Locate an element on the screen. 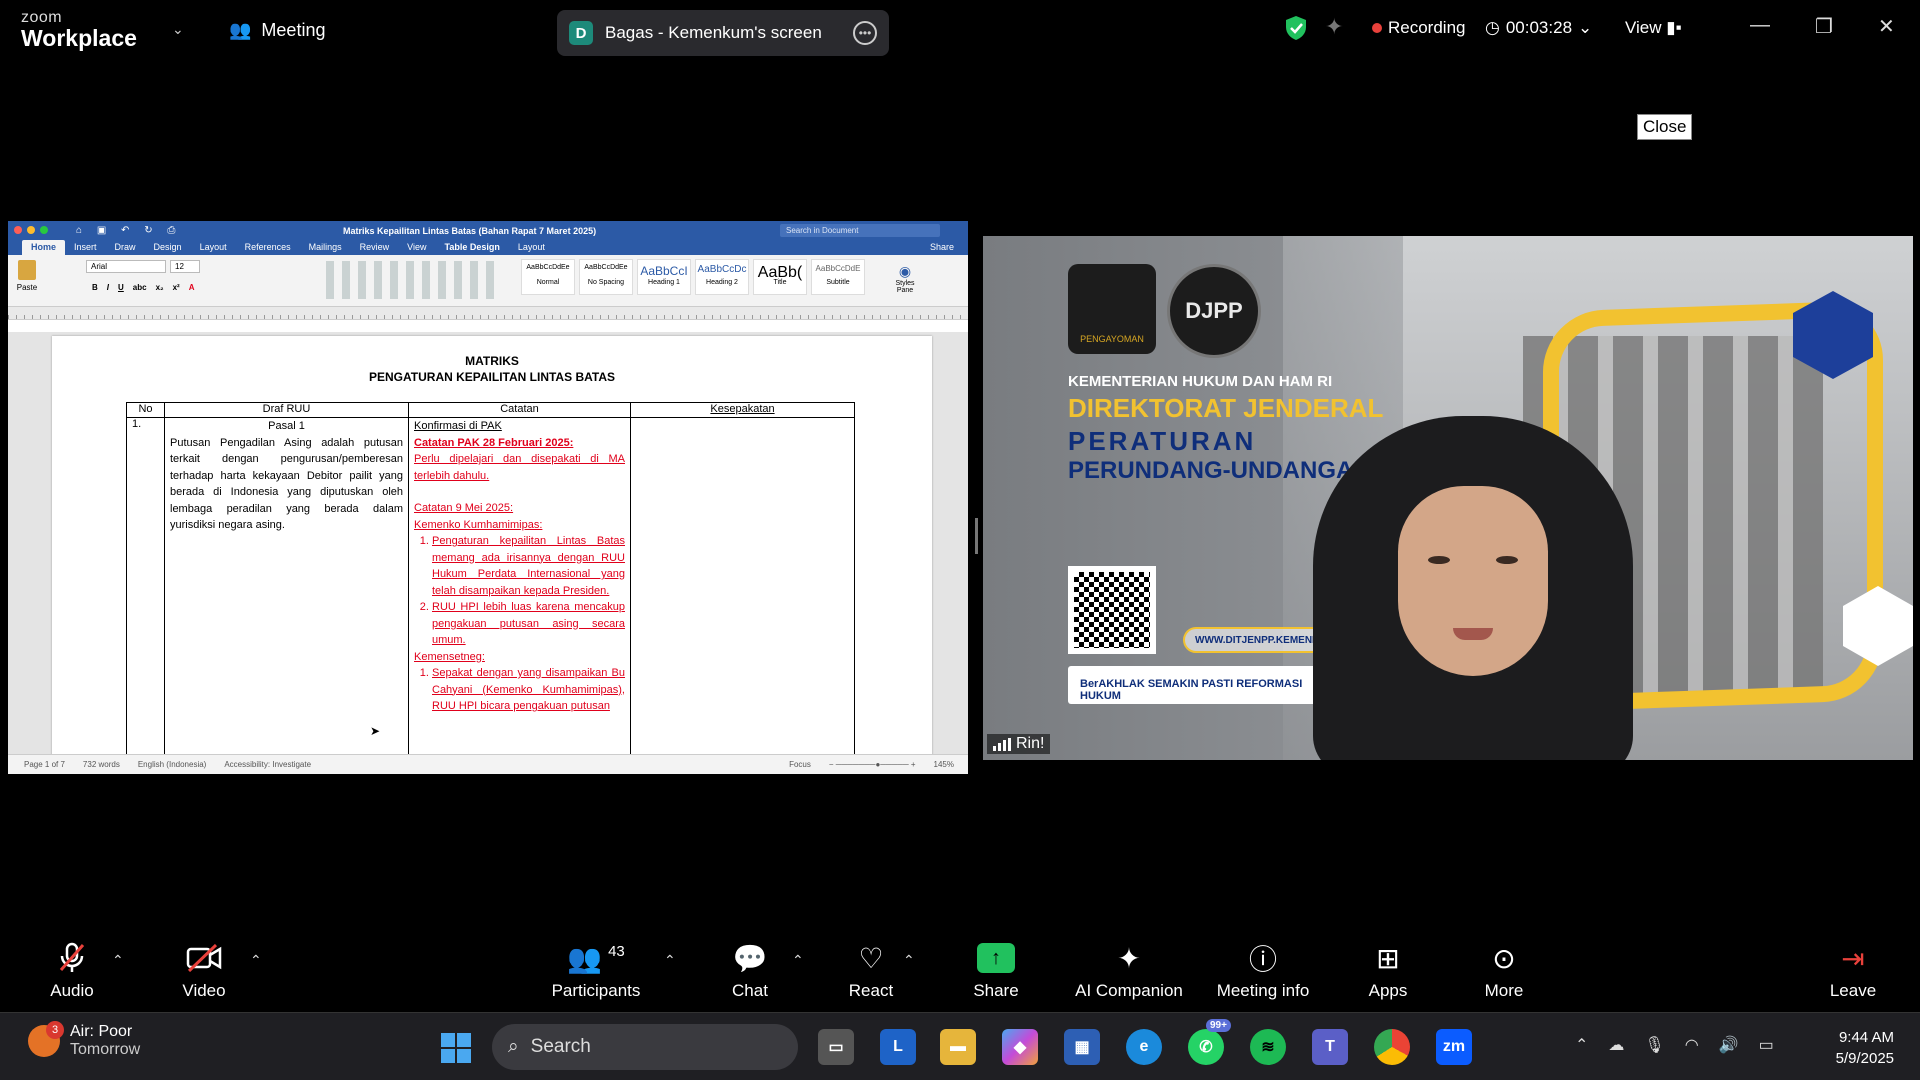  meeting-timer: ◷ 00:03:28 ⌄ is located at coordinates (1538, 28).